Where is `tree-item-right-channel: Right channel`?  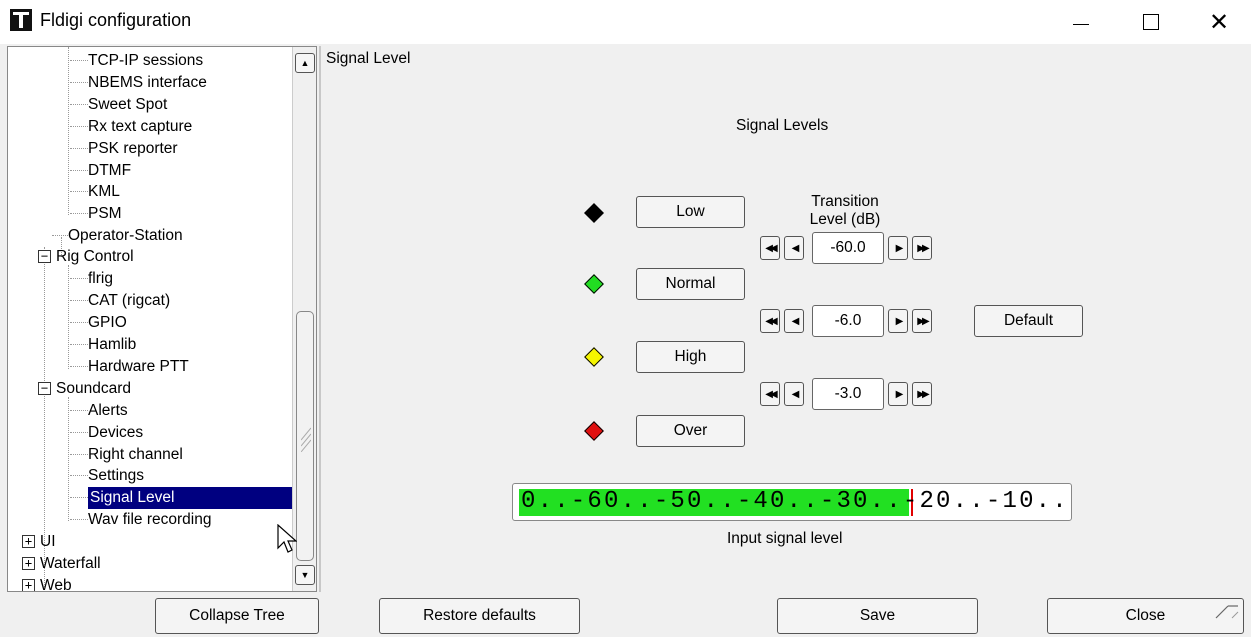 tree-item-right-channel: Right channel is located at coordinates (126, 455).